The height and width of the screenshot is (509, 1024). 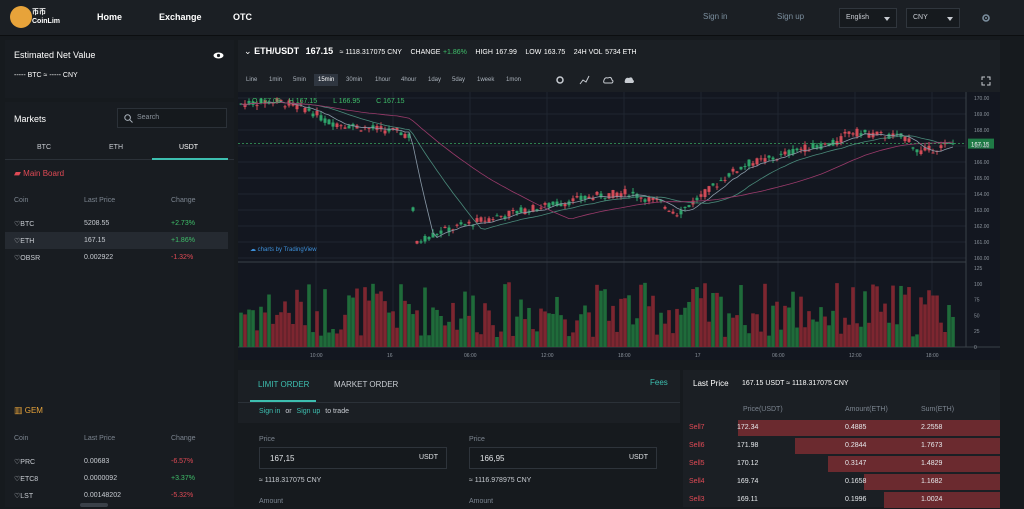 What do you see at coordinates (218, 55) in the screenshot?
I see `eye-icon` at bounding box center [218, 55].